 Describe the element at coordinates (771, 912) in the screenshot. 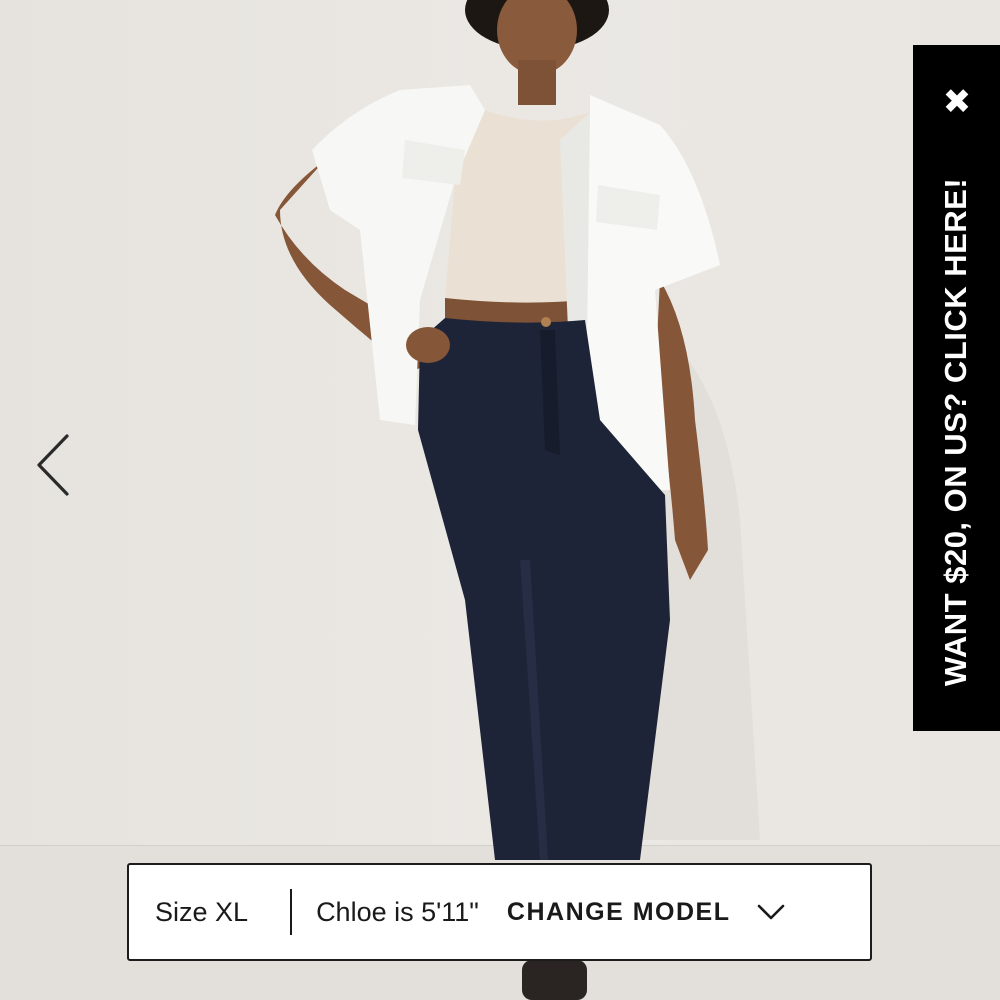

I see `chevron-down-icon` at that location.